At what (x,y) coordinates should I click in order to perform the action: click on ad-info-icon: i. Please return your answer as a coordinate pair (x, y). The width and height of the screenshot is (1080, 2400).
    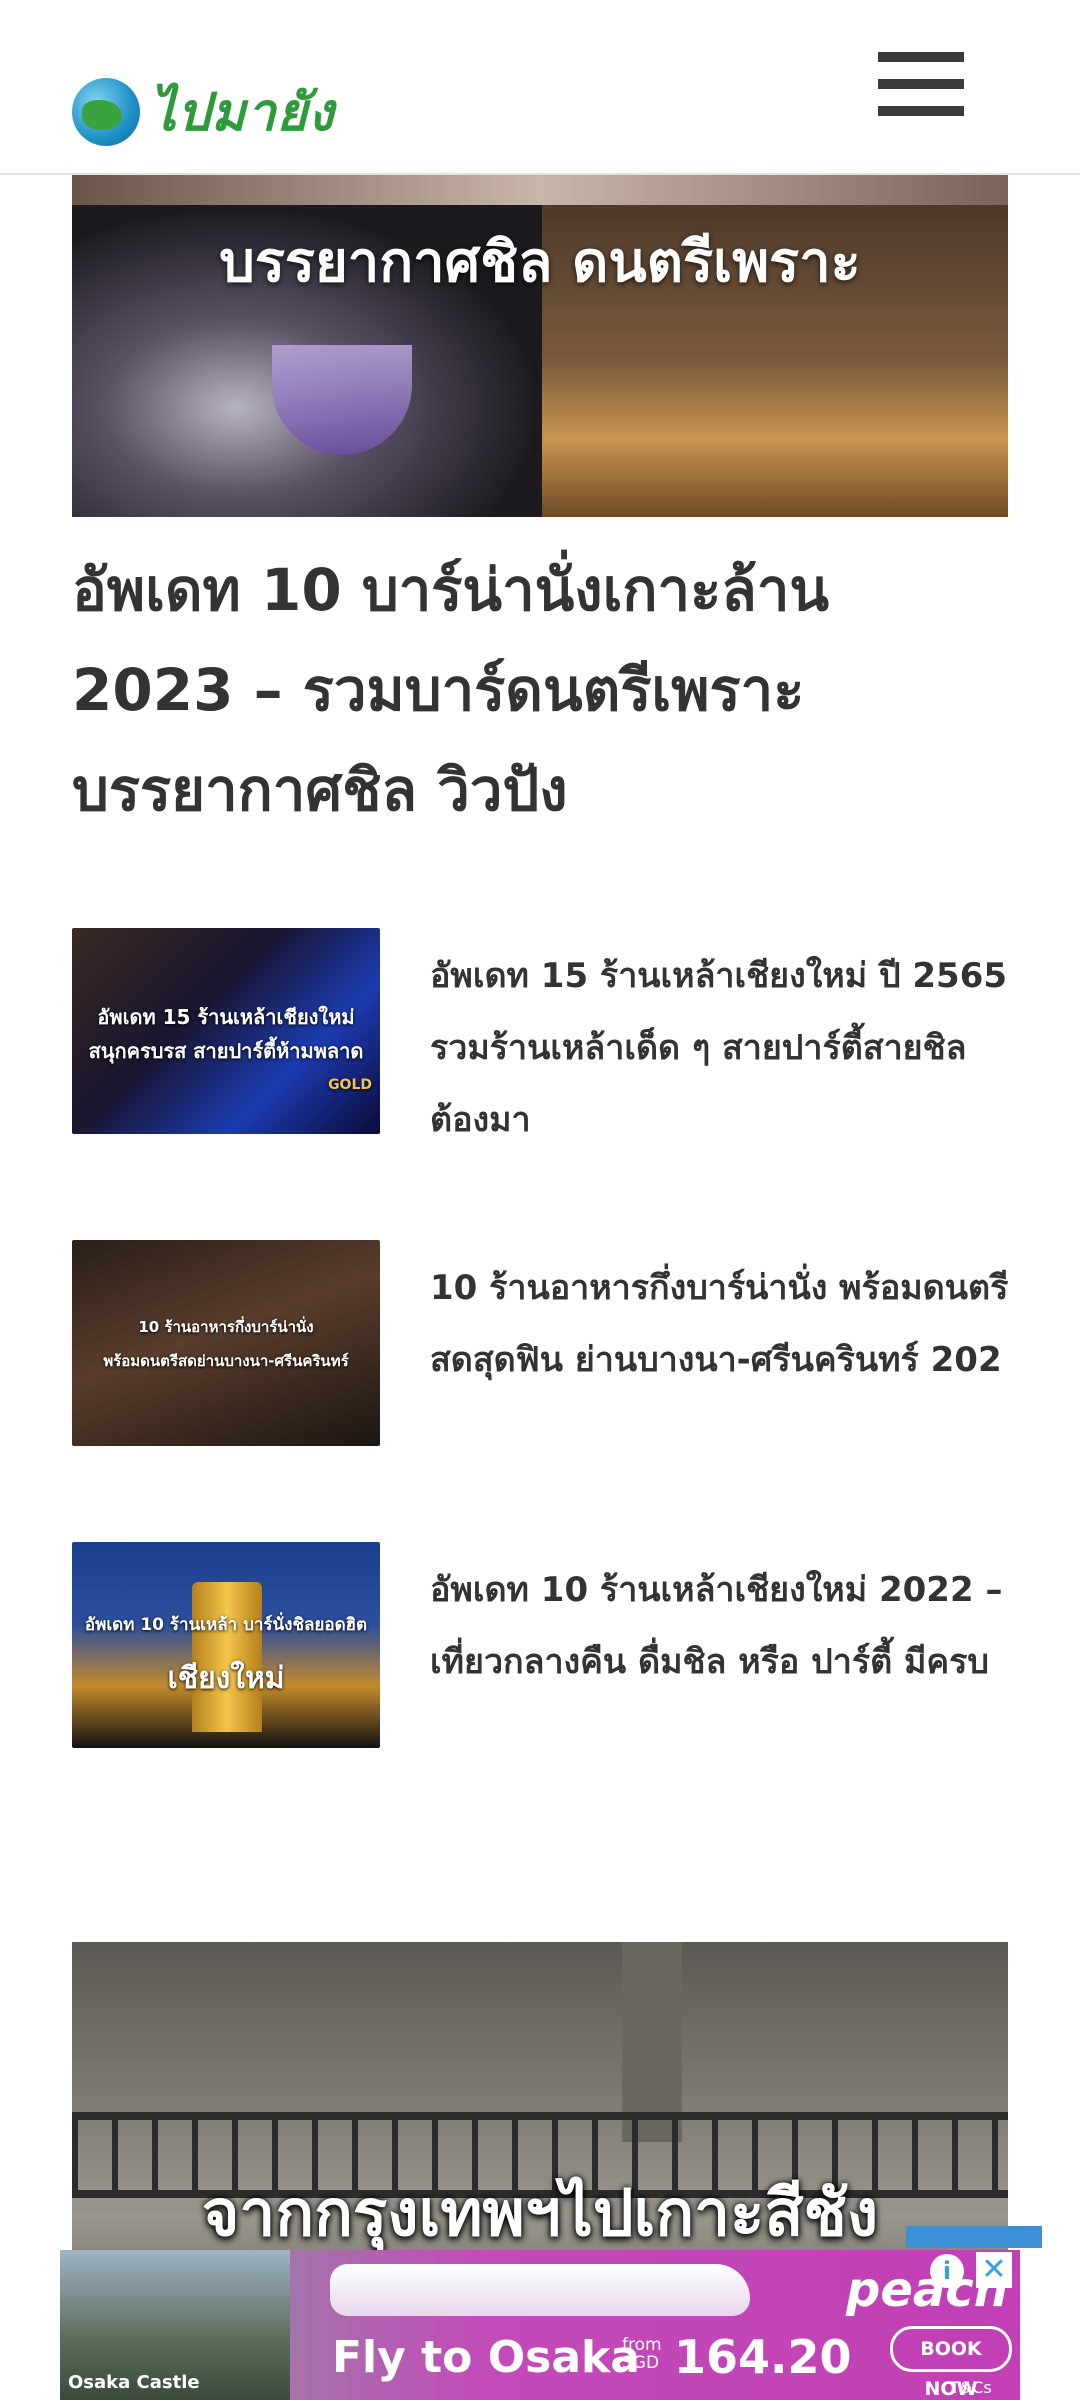
    Looking at the image, I should click on (947, 2271).